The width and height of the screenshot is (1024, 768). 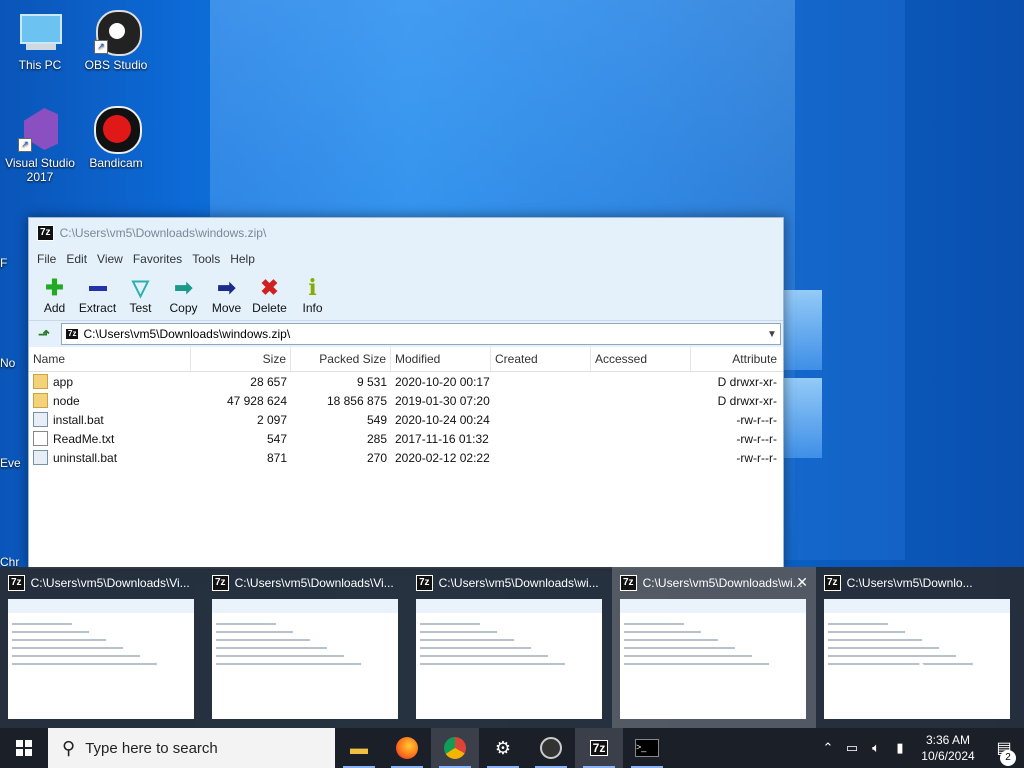 I want to click on desktop-icon-obs-studio: ↗ OBS Studio, so click(x=116, y=40).